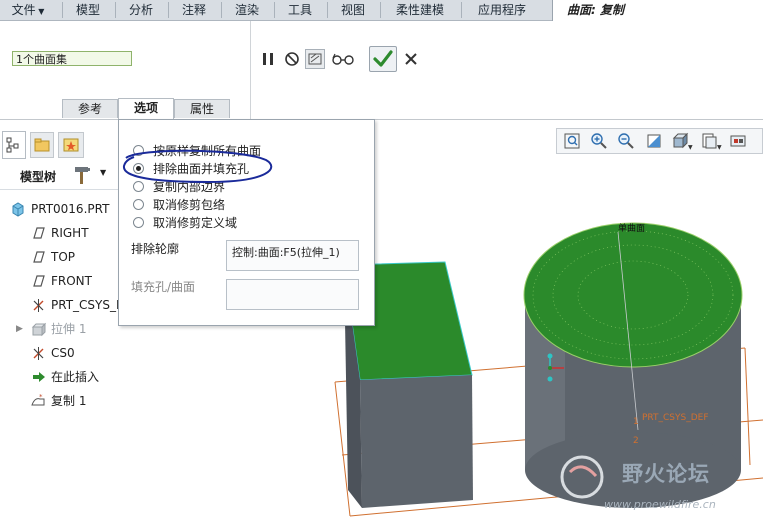 The width and height of the screenshot is (763, 522). I want to click on pause-button, so click(268, 59).